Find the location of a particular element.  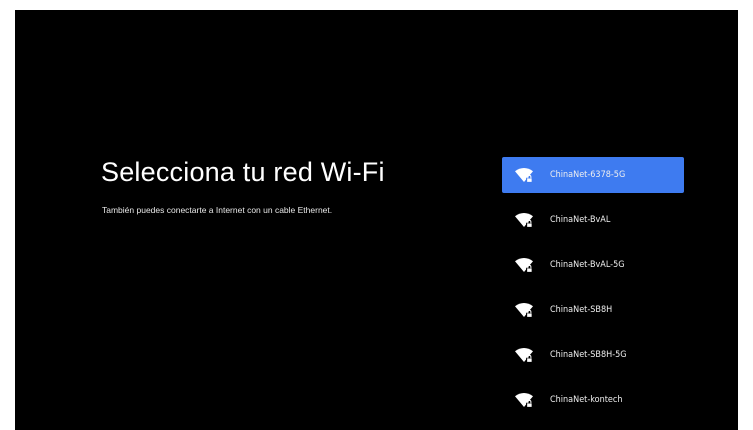

network-name: ChinaNet-kontech is located at coordinates (586, 400).